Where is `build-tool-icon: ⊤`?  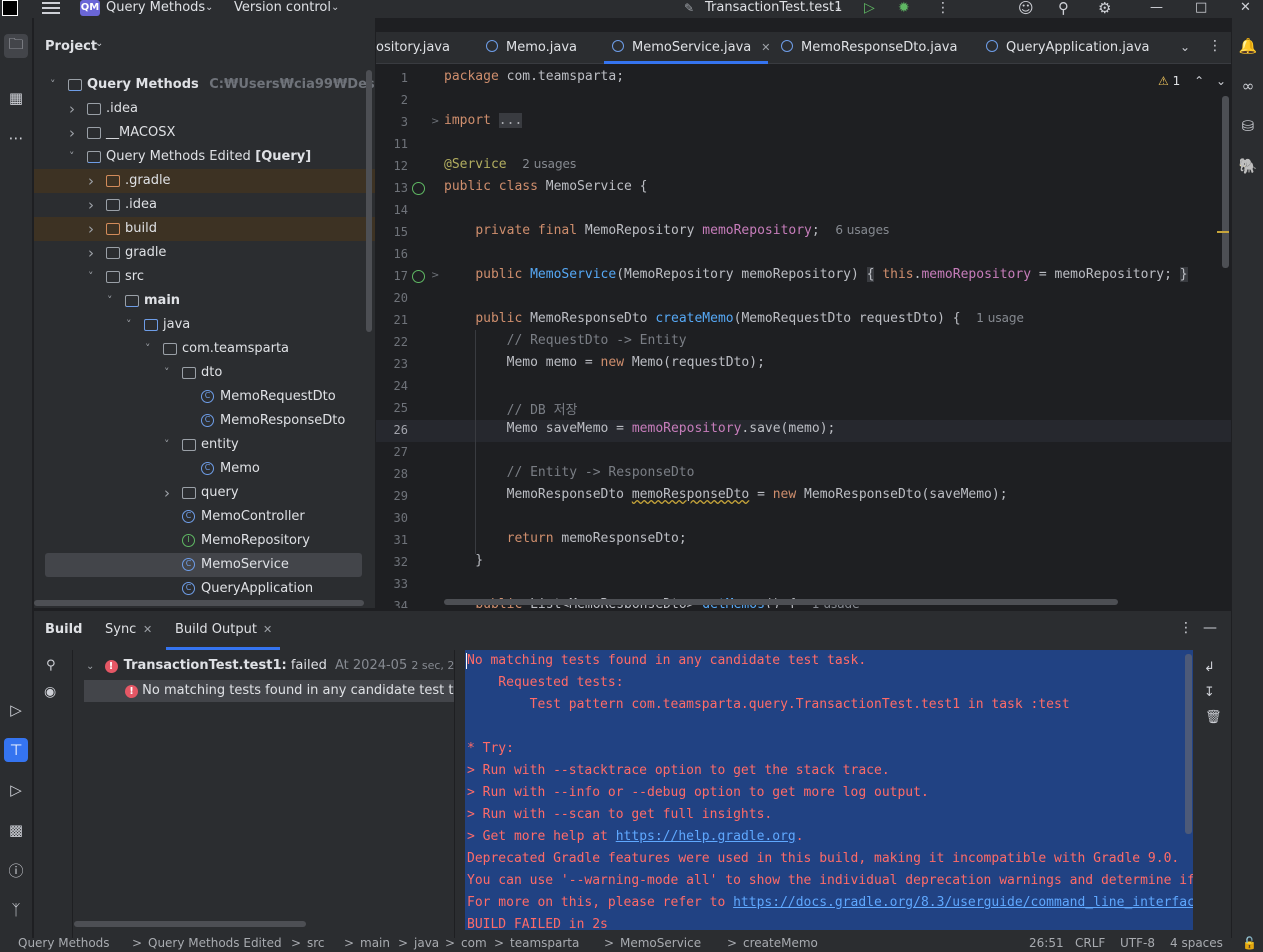
build-tool-icon: ⊤ is located at coordinates (16, 750).